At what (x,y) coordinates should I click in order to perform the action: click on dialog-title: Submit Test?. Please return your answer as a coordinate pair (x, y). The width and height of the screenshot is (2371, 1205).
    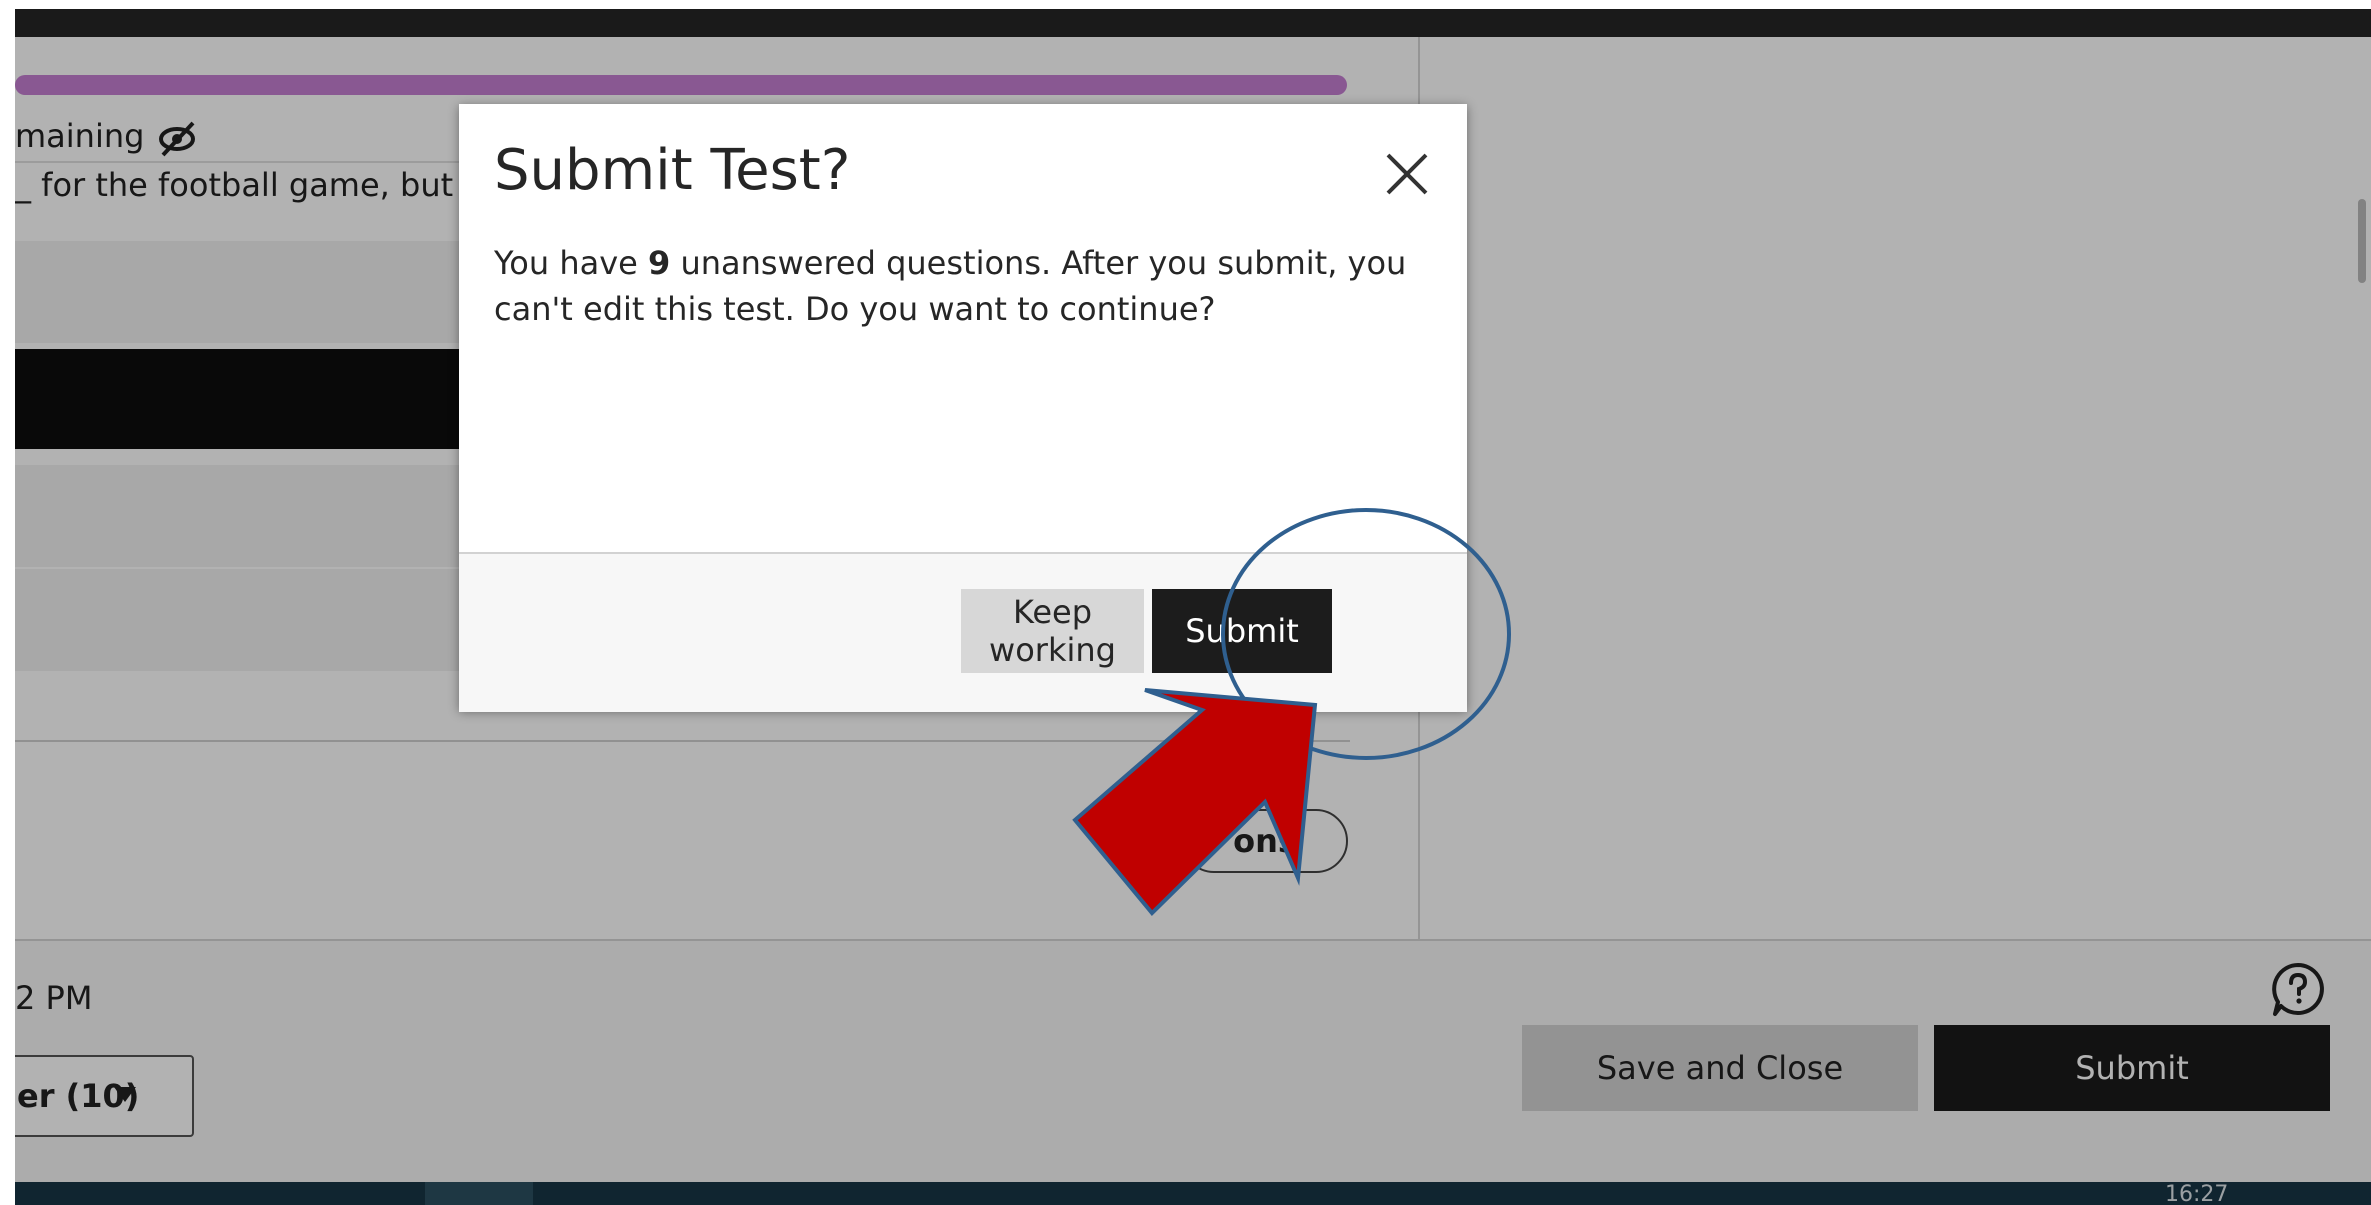
    Looking at the image, I should click on (672, 170).